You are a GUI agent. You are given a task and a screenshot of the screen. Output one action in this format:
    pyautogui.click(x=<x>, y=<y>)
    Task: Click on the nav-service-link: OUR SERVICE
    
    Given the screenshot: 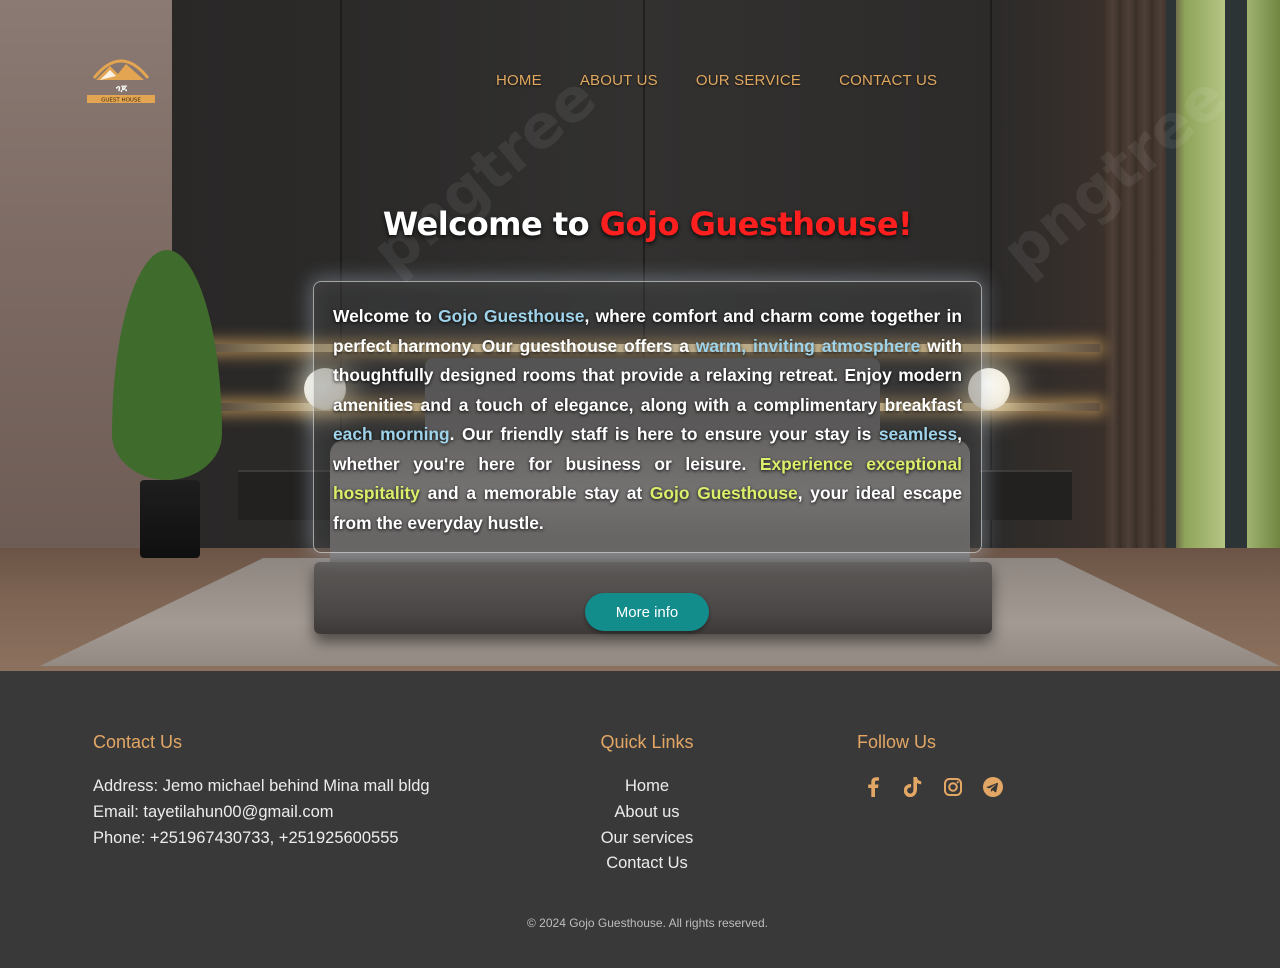 What is the action you would take?
    pyautogui.click(x=748, y=80)
    